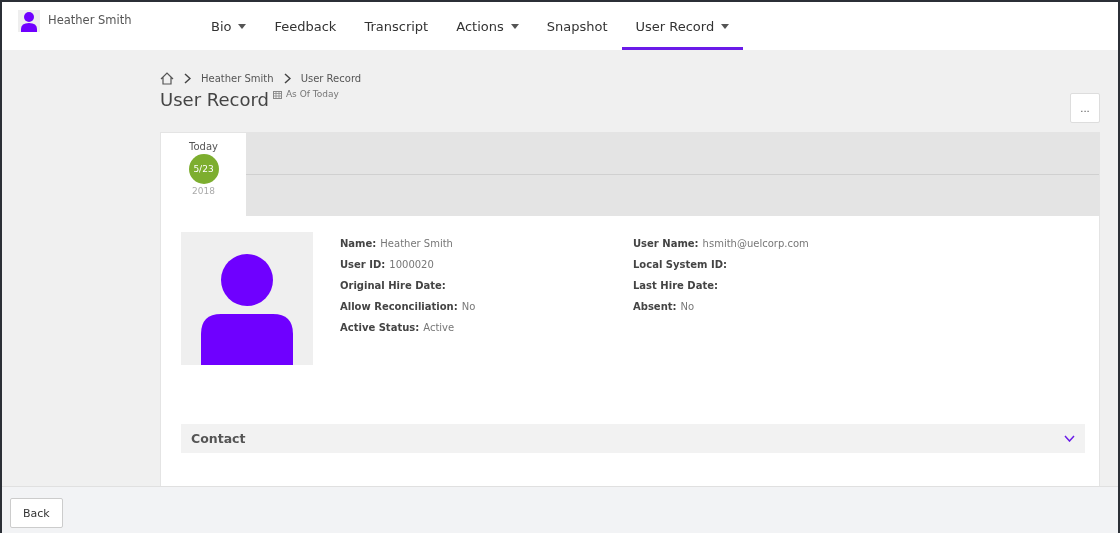  What do you see at coordinates (577, 27) in the screenshot?
I see `nav-tab: Snapshot` at bounding box center [577, 27].